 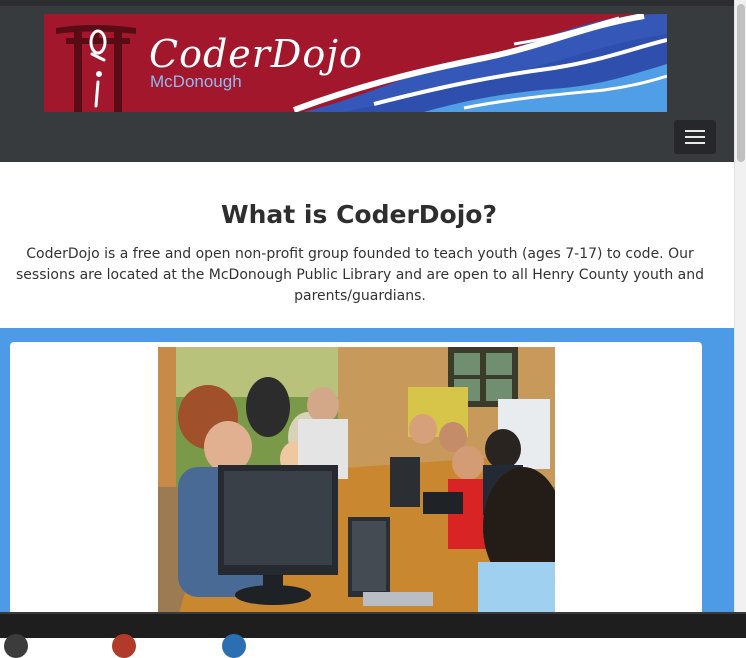 What do you see at coordinates (741, 83) in the screenshot?
I see `scrollbar-thumb` at bounding box center [741, 83].